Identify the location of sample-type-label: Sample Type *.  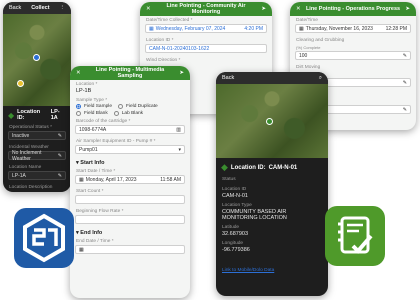
(92, 100).